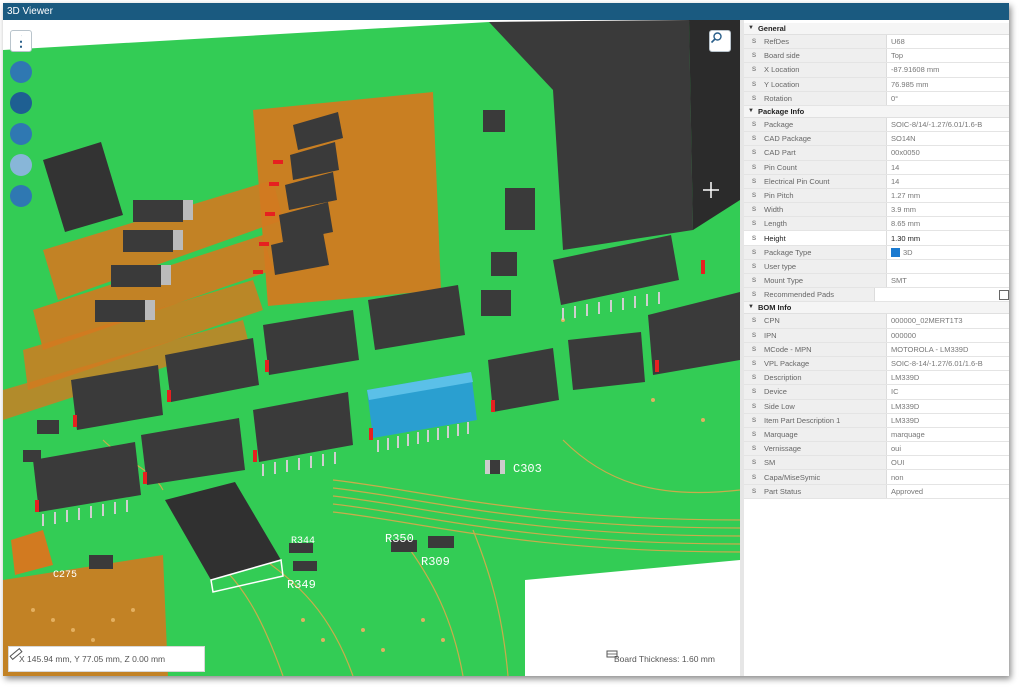 The width and height of the screenshot is (1024, 689). I want to click on property-value-cell: SOIC-8/14/-1.27/6.01/1.6-B, so click(948, 124).